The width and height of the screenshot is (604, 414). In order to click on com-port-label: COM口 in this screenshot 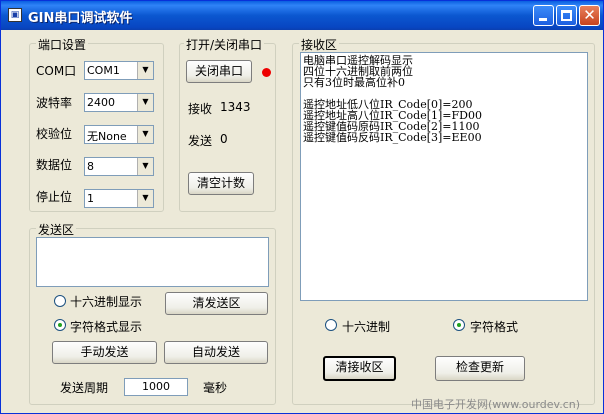, I will do `click(56, 71)`.